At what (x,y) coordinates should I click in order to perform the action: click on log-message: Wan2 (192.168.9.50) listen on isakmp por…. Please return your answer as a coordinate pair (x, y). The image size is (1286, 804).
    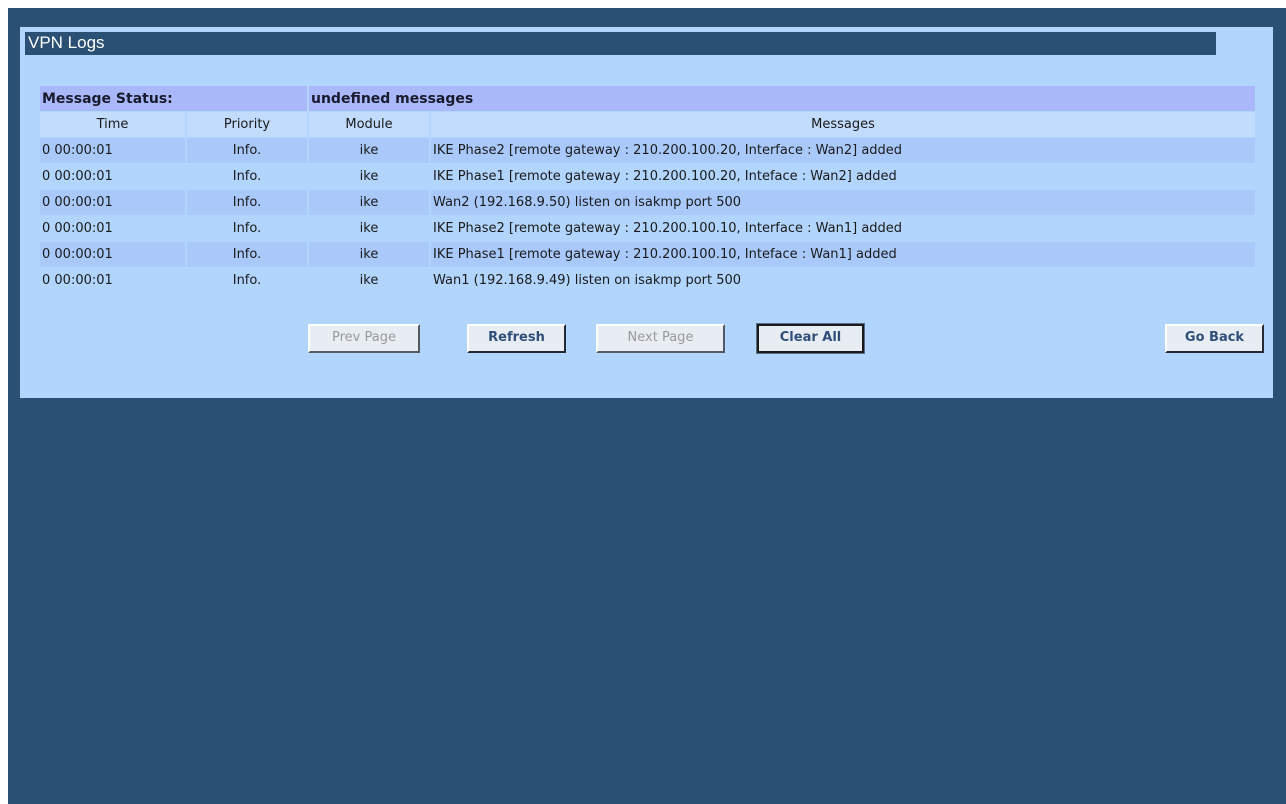
    Looking at the image, I should click on (843, 203).